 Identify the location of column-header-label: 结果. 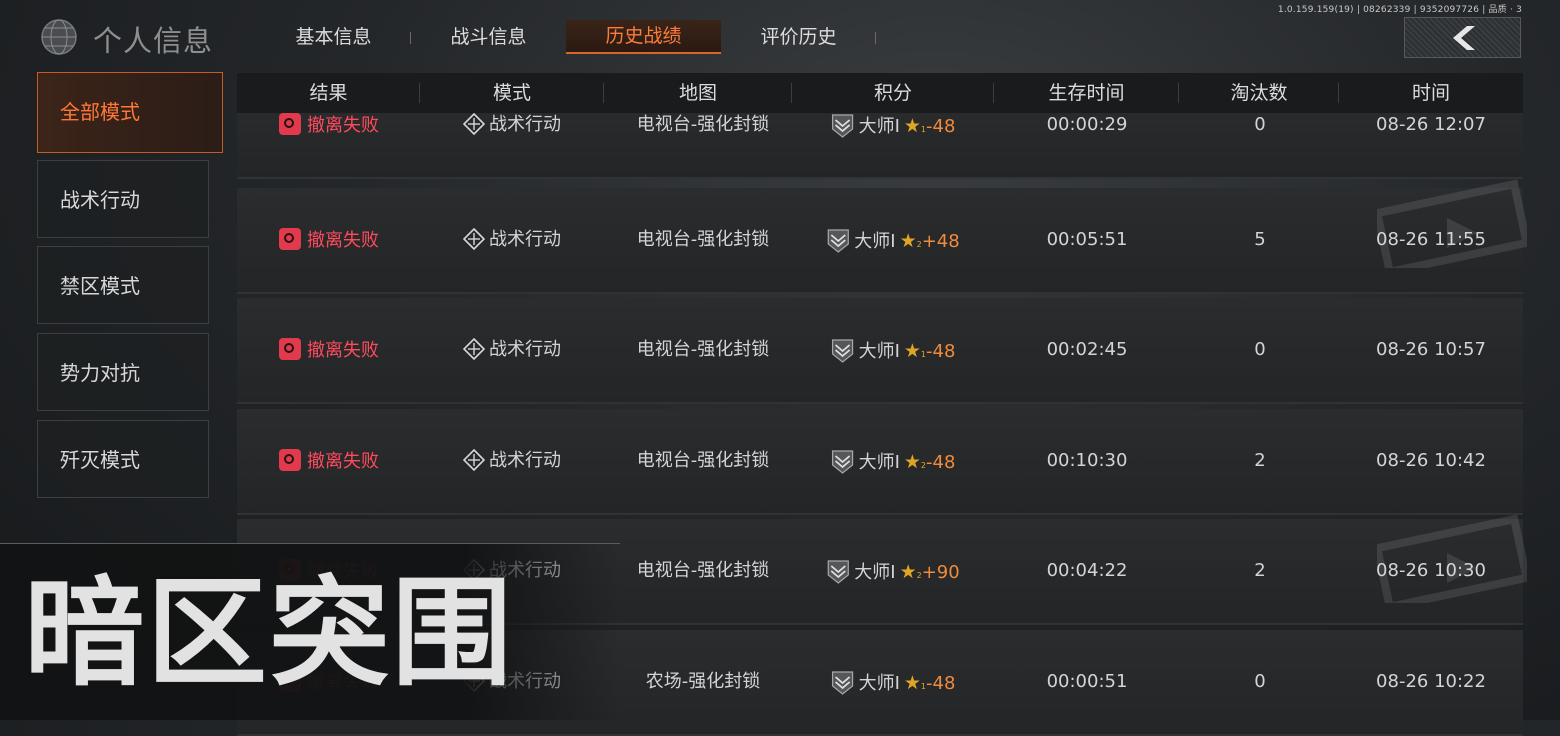
(328, 93).